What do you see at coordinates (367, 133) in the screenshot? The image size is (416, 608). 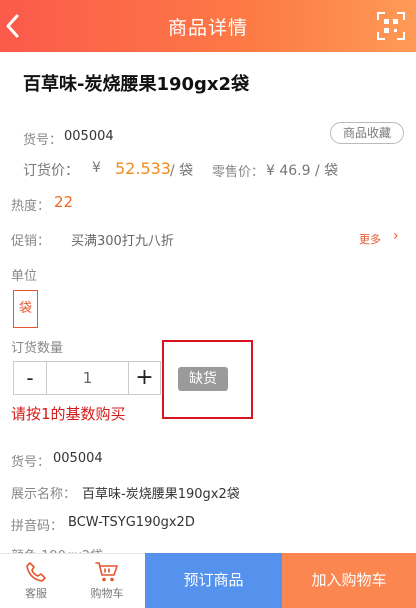 I see `favorite-button: 商品收藏` at bounding box center [367, 133].